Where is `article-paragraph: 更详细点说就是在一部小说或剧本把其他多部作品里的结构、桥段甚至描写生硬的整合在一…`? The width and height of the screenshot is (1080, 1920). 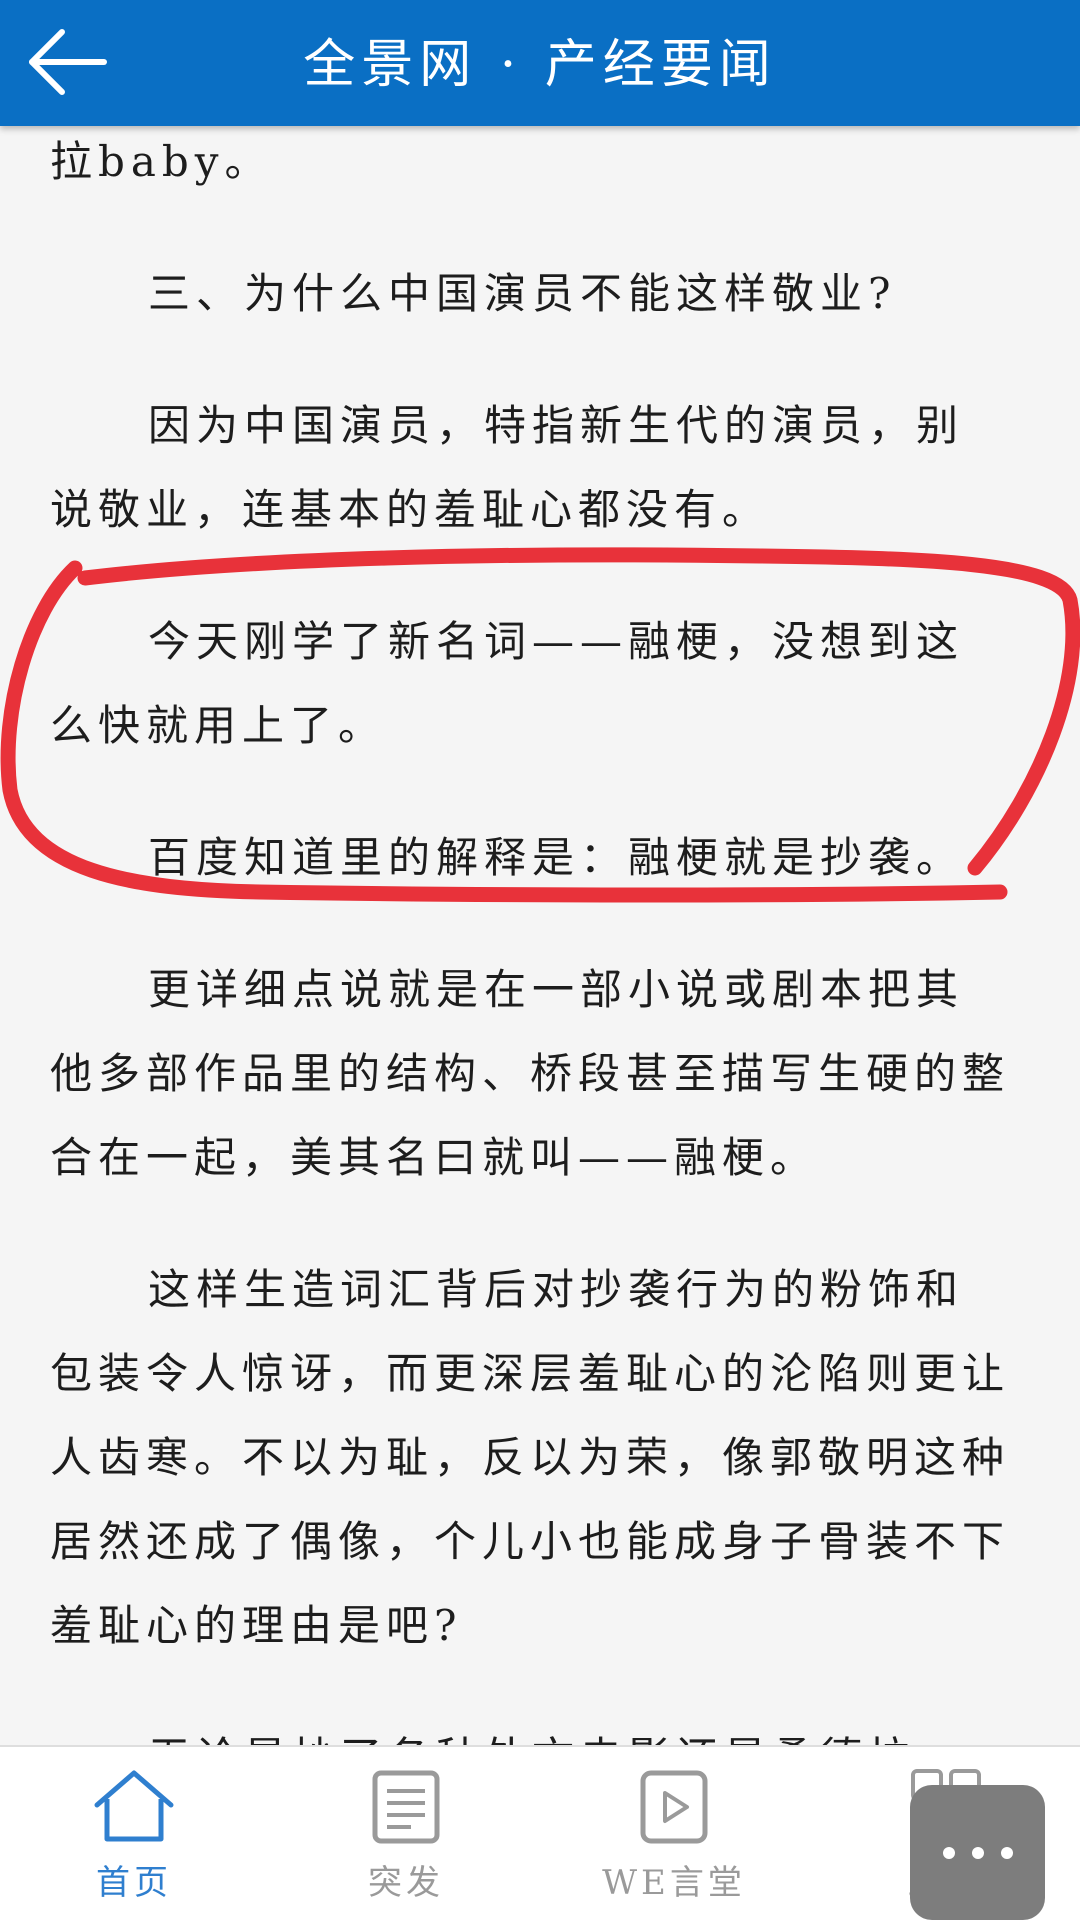 article-paragraph: 更详细点说就是在一部小说或剧本把其他多部作品里的结构、桥段甚至描写生硬的整合在一… is located at coordinates (530, 1073).